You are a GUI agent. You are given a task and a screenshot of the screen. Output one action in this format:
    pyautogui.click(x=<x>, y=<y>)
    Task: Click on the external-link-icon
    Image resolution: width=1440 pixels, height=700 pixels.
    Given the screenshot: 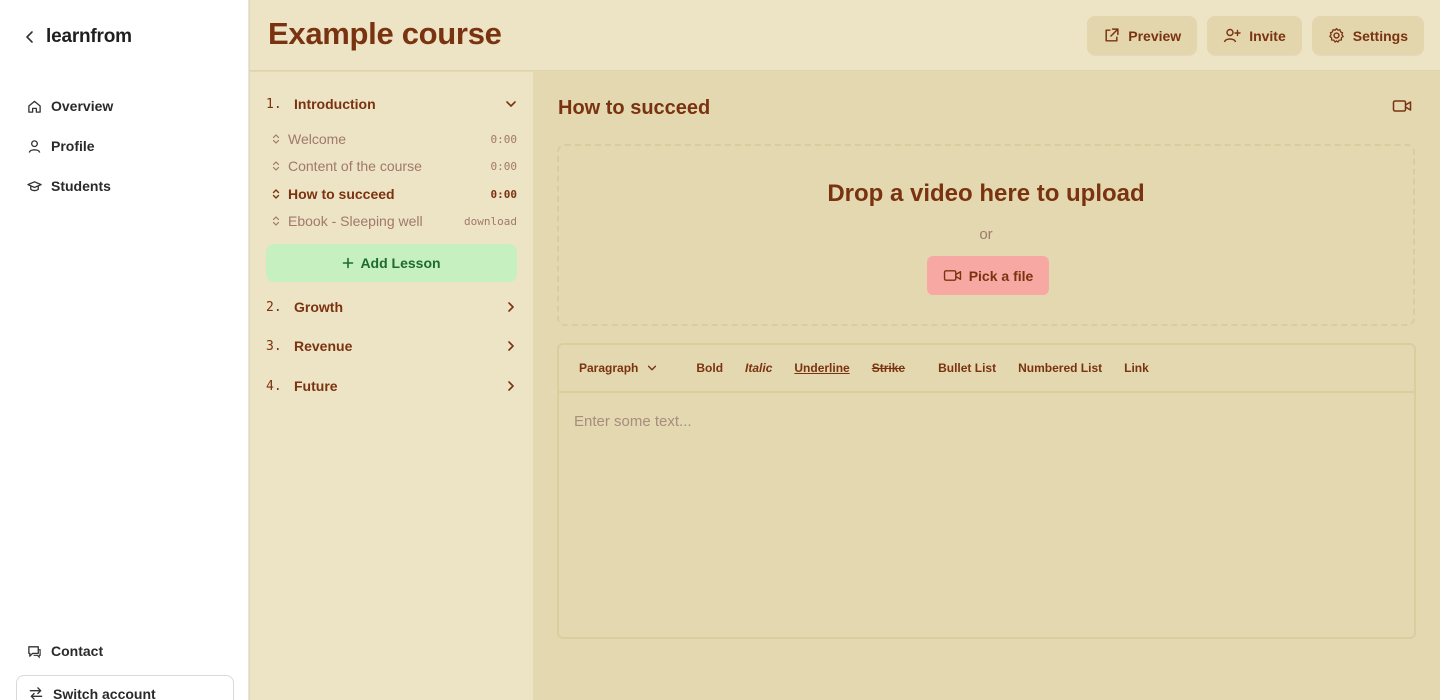 What is the action you would take?
    pyautogui.click(x=1111, y=35)
    